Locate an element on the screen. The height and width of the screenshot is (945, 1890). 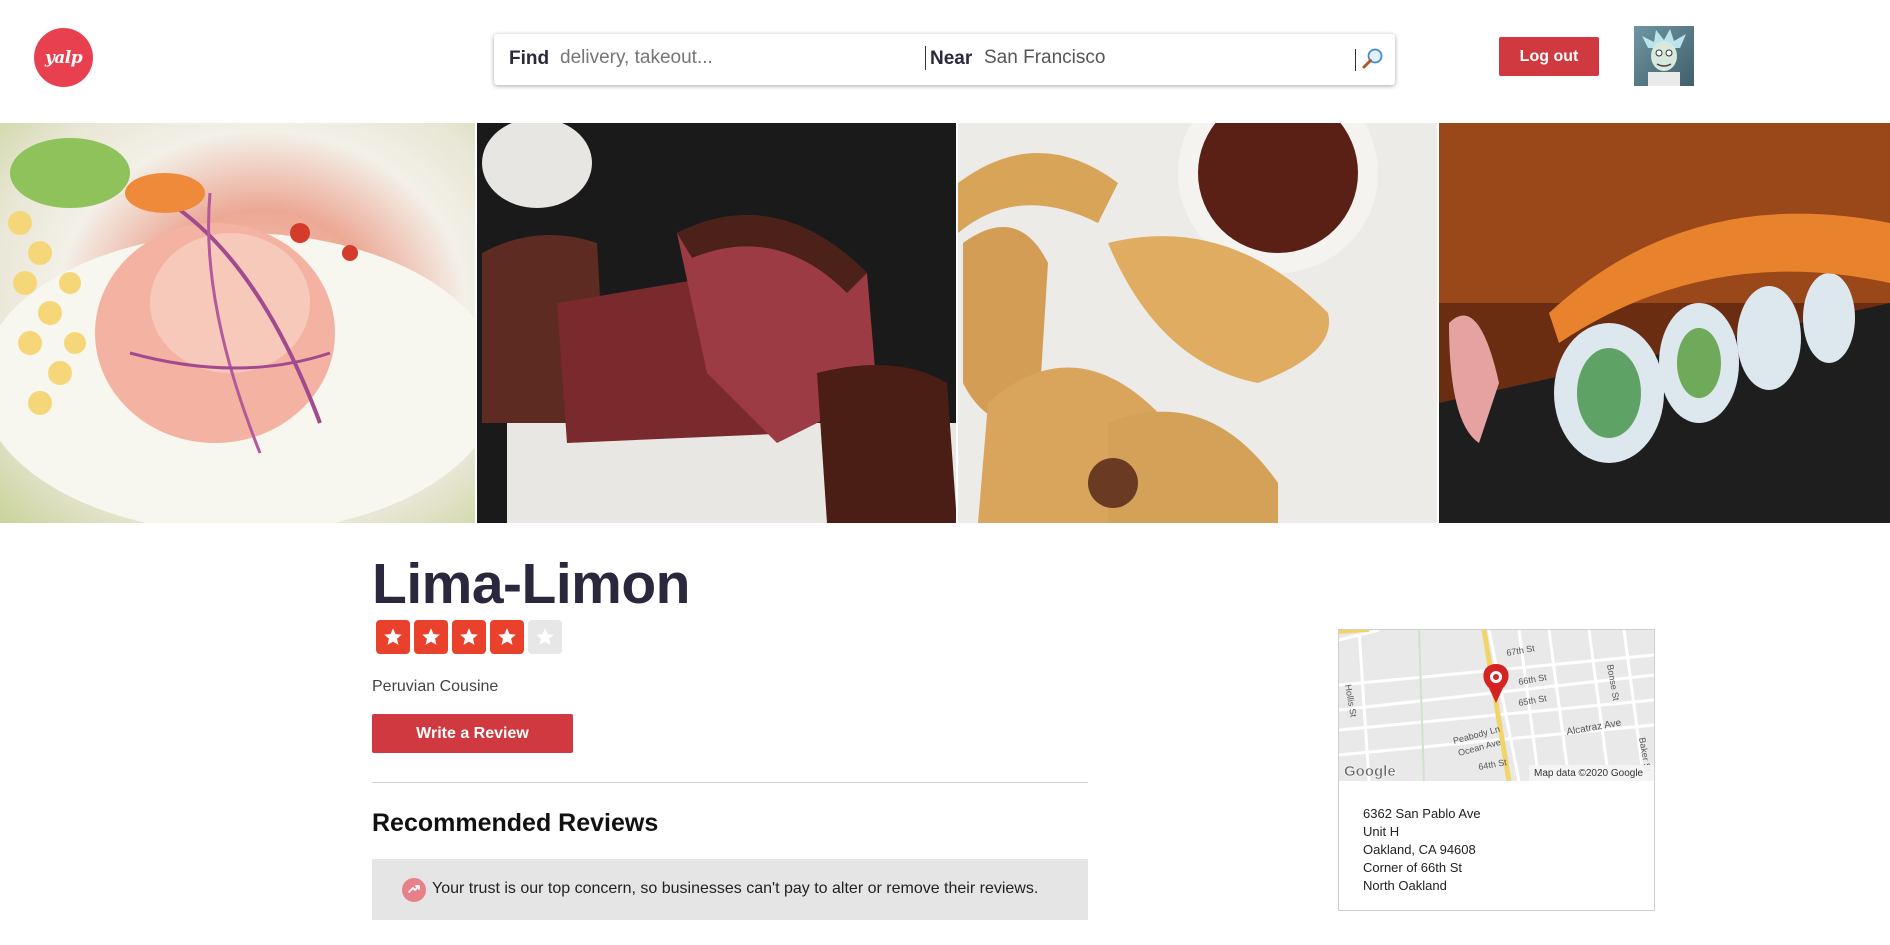
steak-photo is located at coordinates (716, 323).